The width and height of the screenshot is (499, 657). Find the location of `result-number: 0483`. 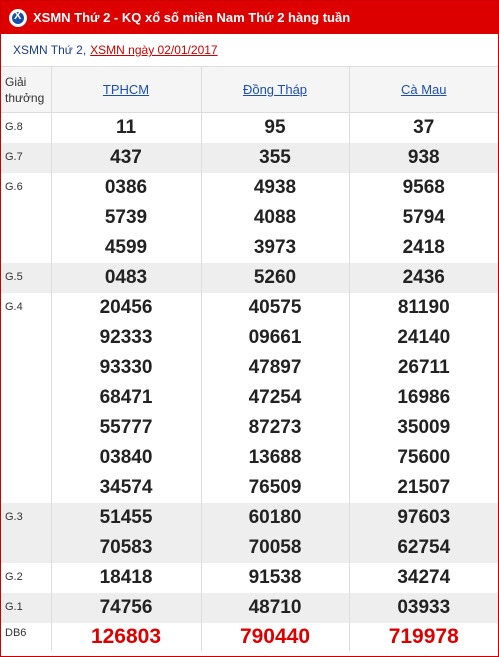

result-number: 0483 is located at coordinates (126, 277).